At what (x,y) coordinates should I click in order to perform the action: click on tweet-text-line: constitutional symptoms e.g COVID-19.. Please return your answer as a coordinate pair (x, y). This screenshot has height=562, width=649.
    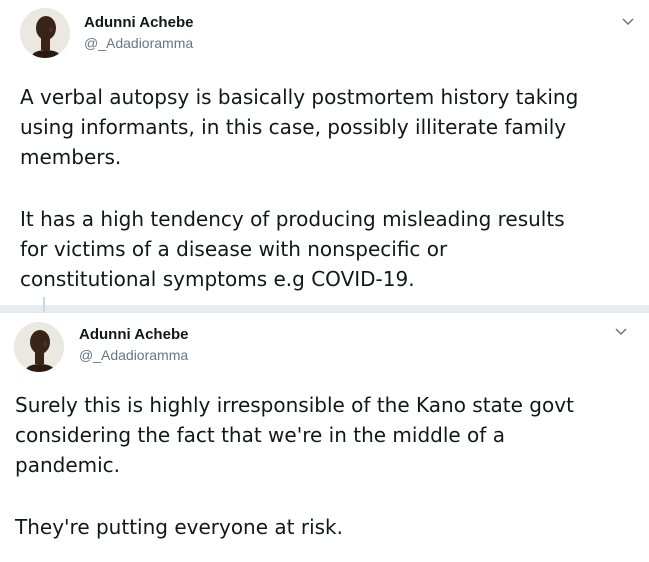
    Looking at the image, I should click on (217, 279).